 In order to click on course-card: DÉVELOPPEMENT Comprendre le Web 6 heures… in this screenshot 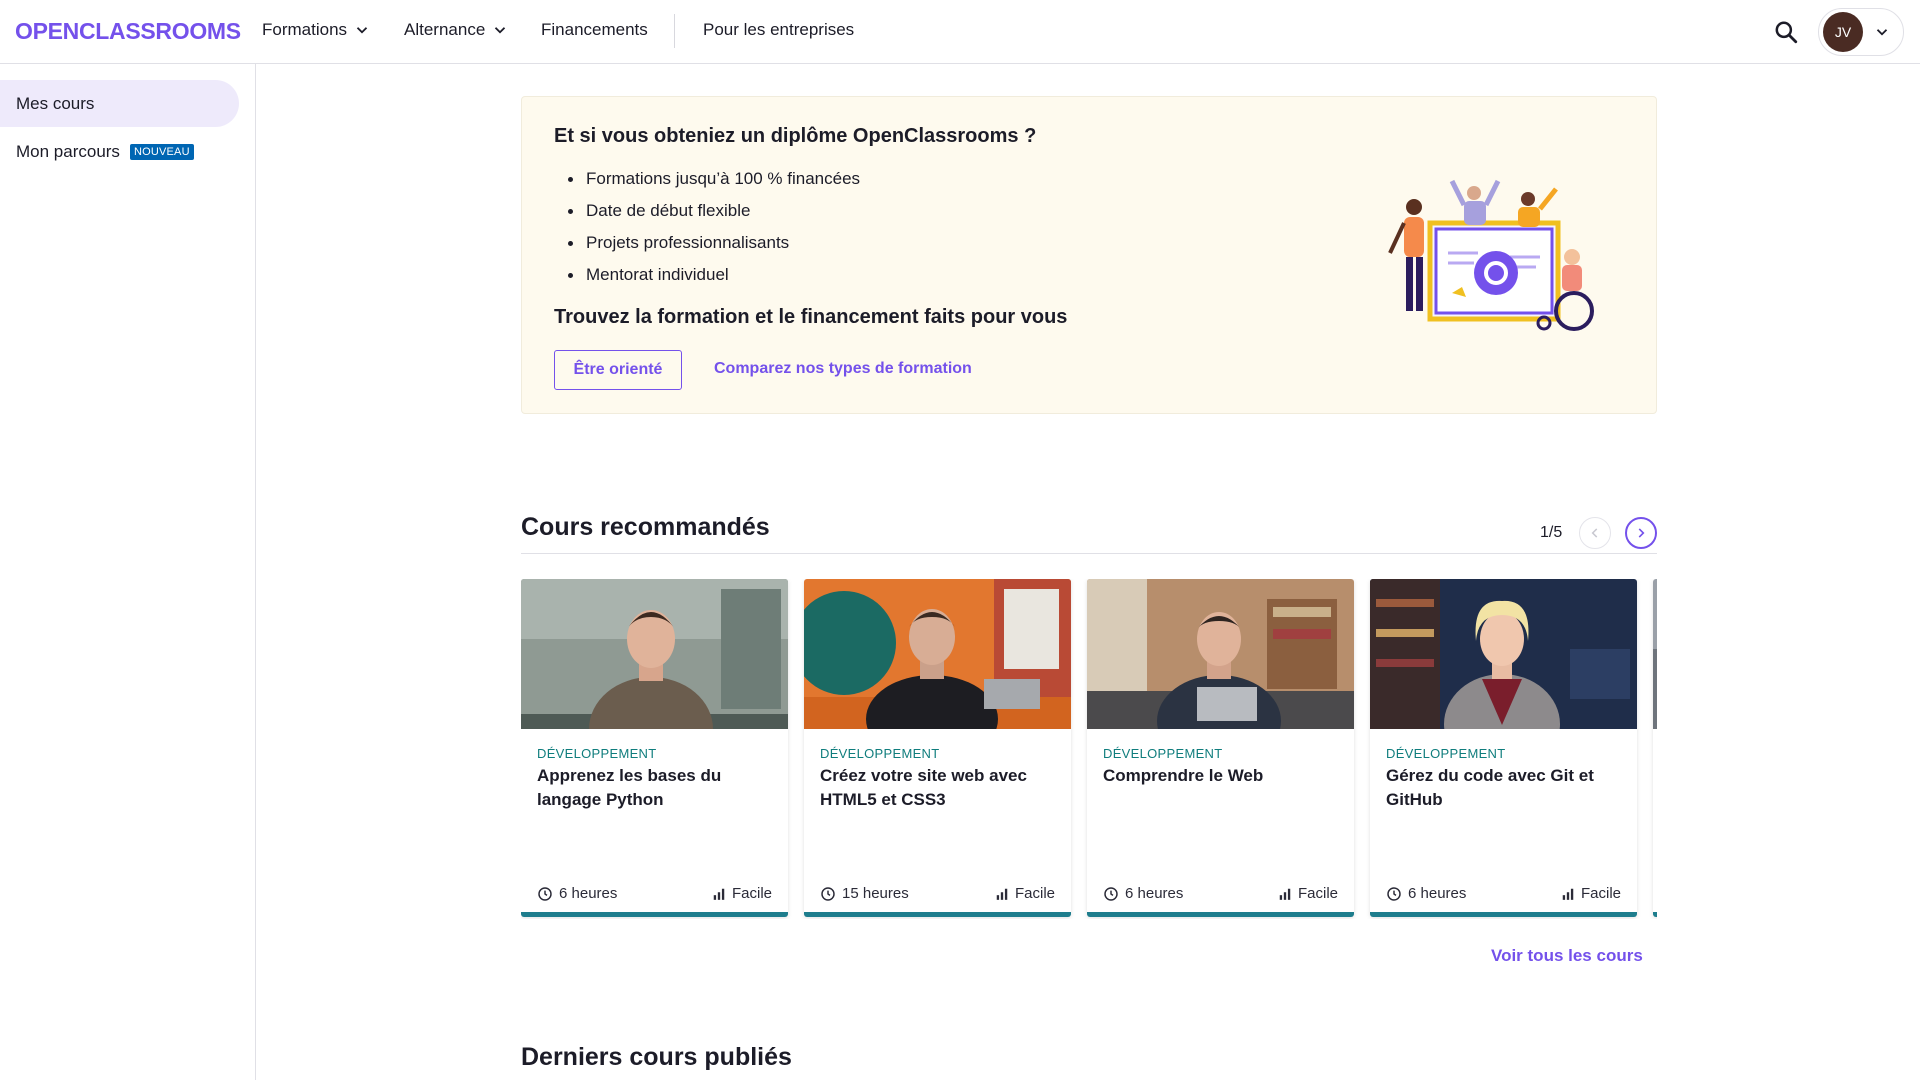, I will do `click(1220, 748)`.